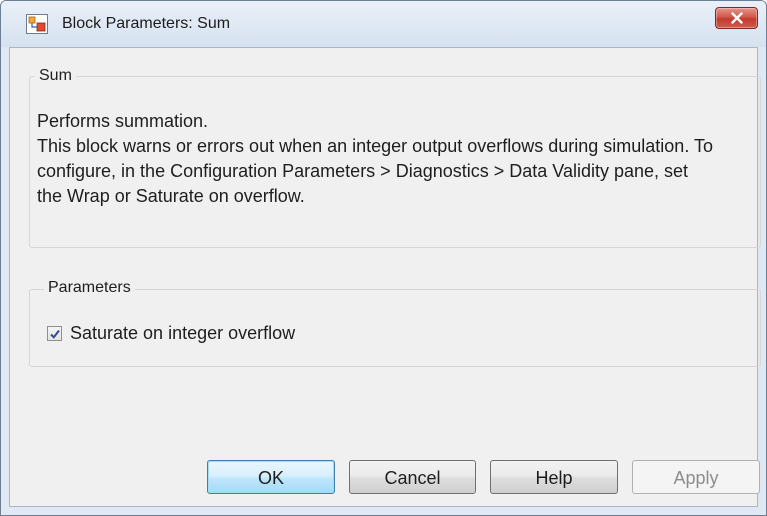  I want to click on help-button: Help, so click(554, 477).